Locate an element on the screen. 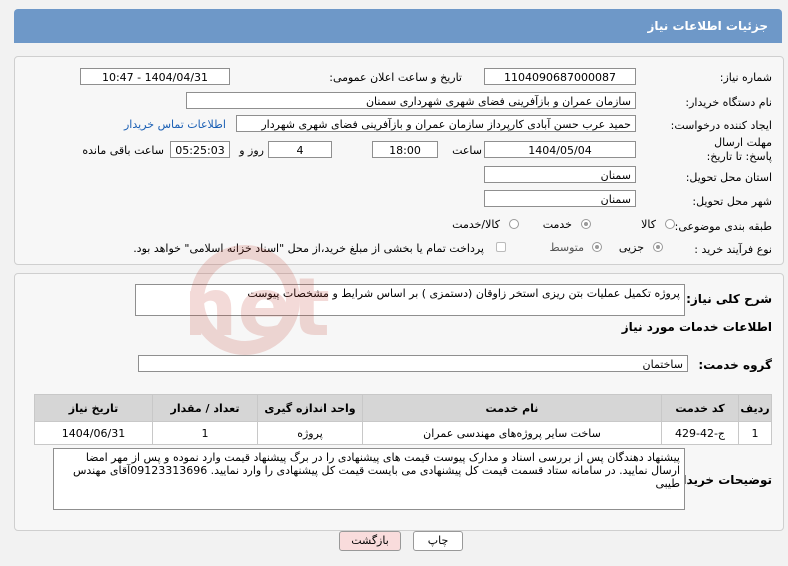  payment-checkbox is located at coordinates (501, 247).